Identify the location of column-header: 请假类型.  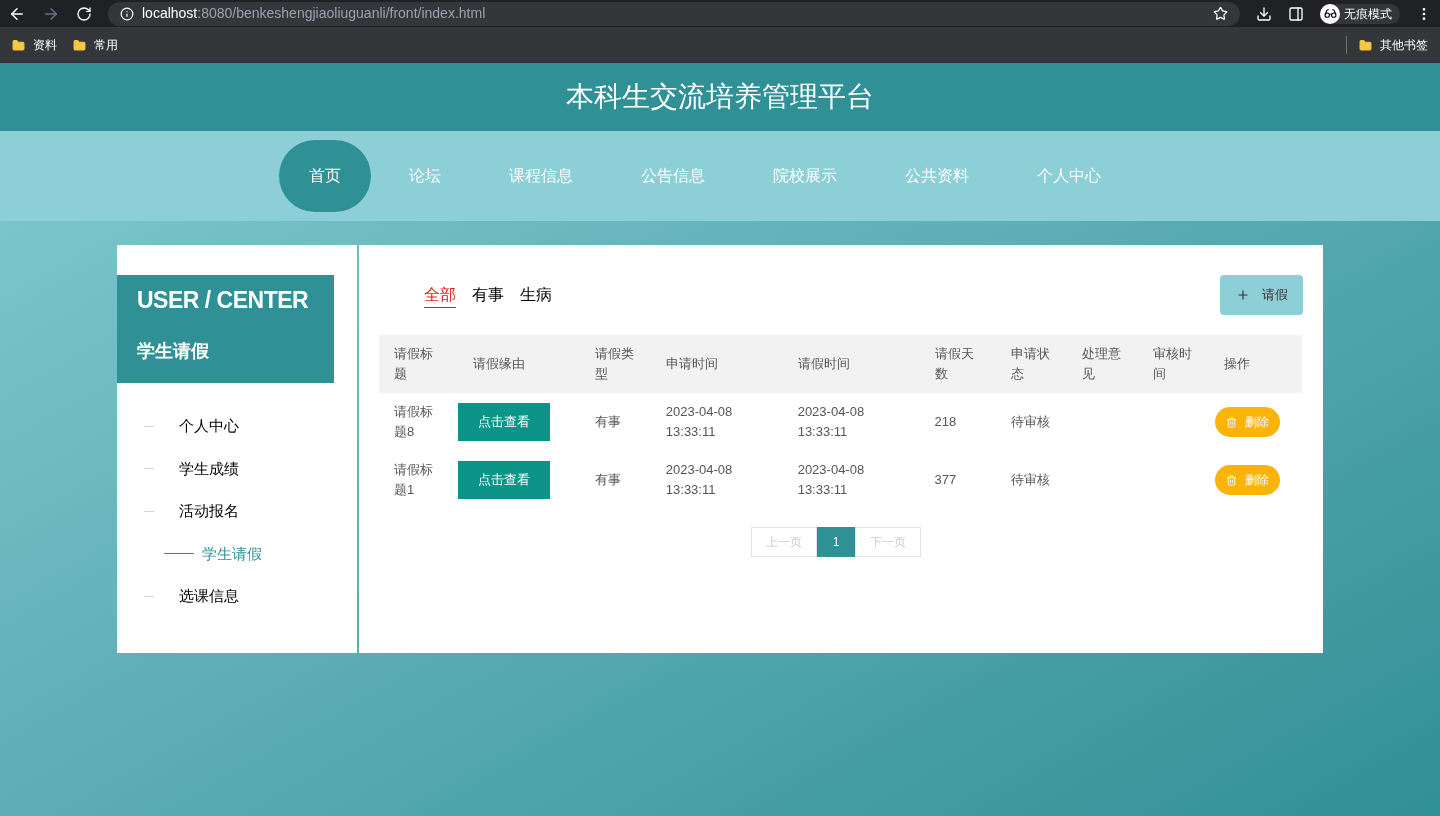
(615, 364).